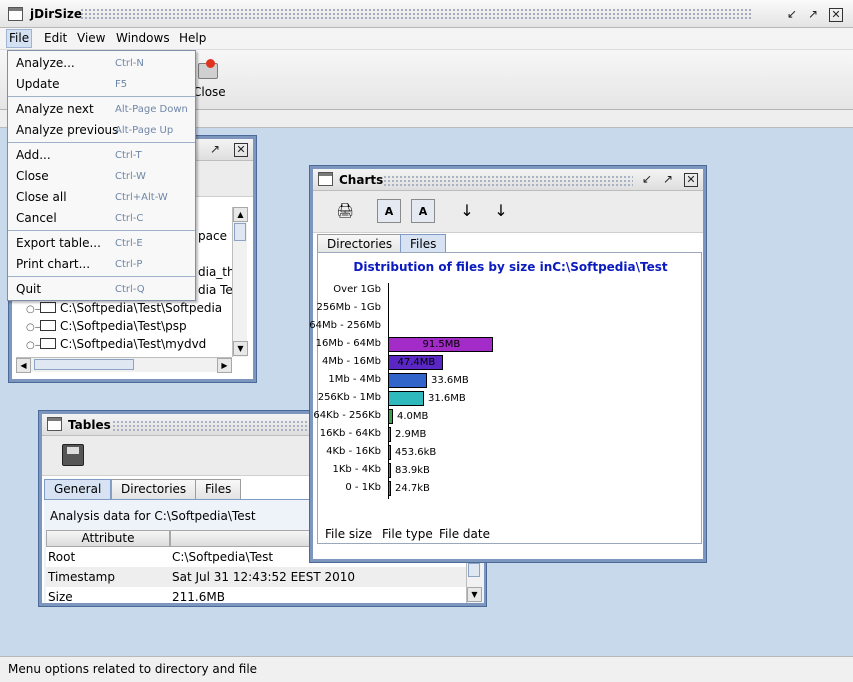 The height and width of the screenshot is (682, 853). Describe the element at coordinates (357, 289) in the screenshot. I see `category-label: Over 1Gb` at that location.